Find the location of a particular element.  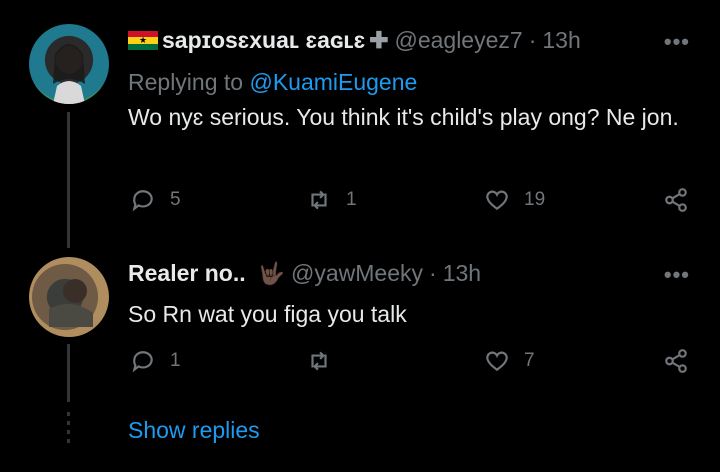

handle: @eagleyez7 is located at coordinates (458, 40).